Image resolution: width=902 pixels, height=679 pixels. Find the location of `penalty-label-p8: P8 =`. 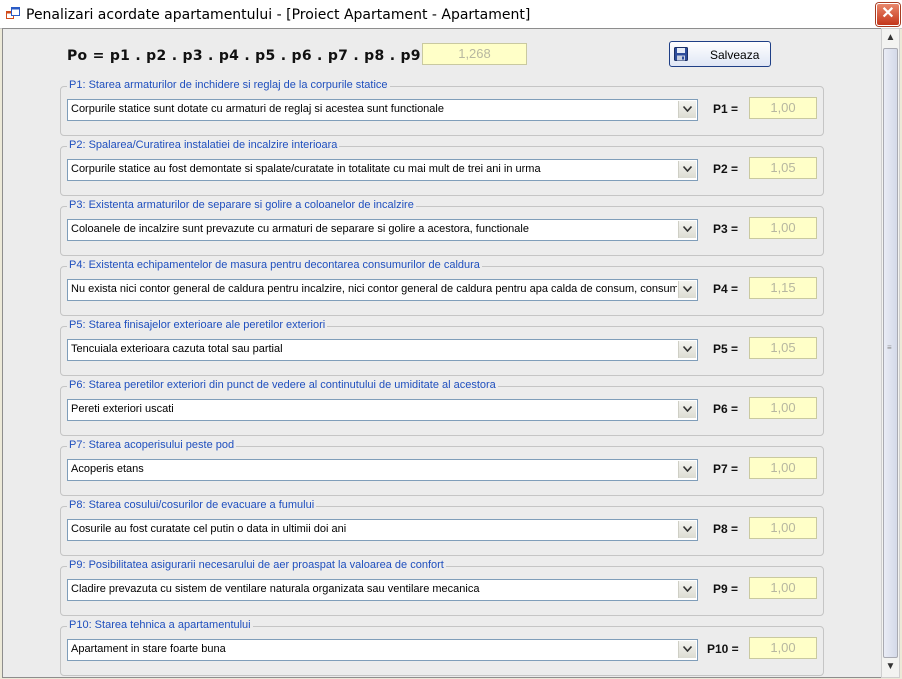

penalty-label-p8: P8 = is located at coordinates (726, 529).